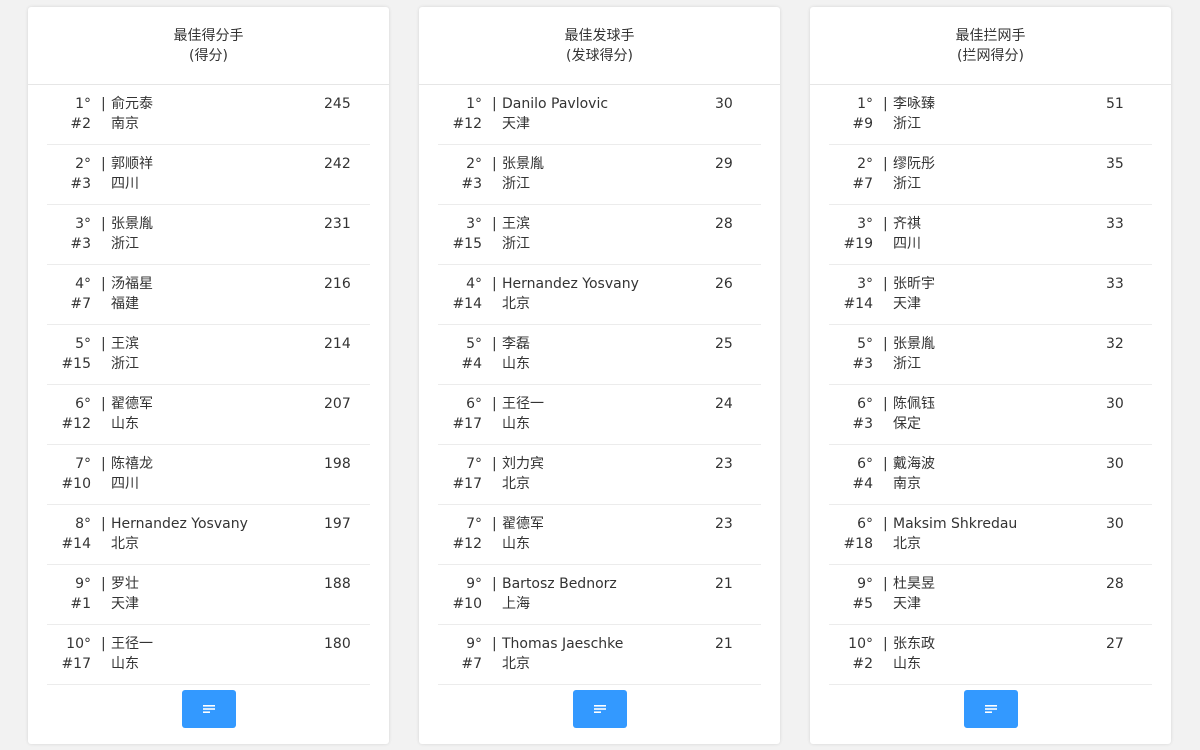 The height and width of the screenshot is (750, 1200). I want to click on rank-label: 4°, so click(474, 284).